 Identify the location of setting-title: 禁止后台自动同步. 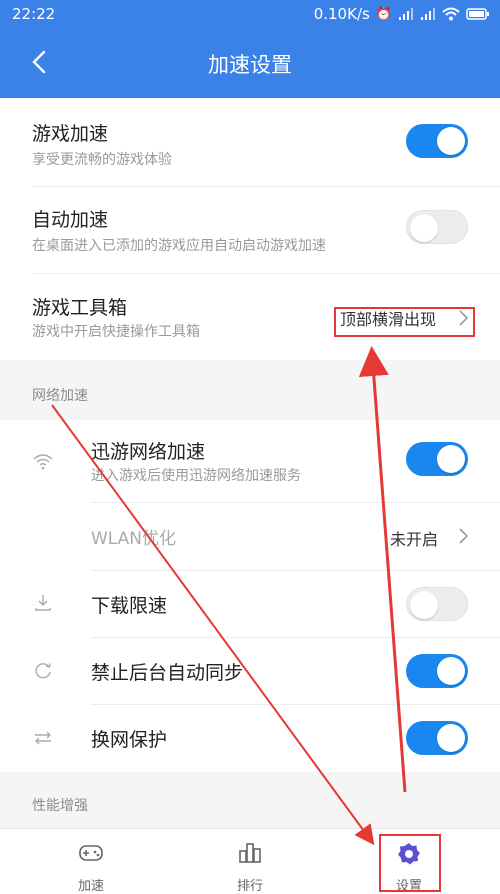
(167, 673).